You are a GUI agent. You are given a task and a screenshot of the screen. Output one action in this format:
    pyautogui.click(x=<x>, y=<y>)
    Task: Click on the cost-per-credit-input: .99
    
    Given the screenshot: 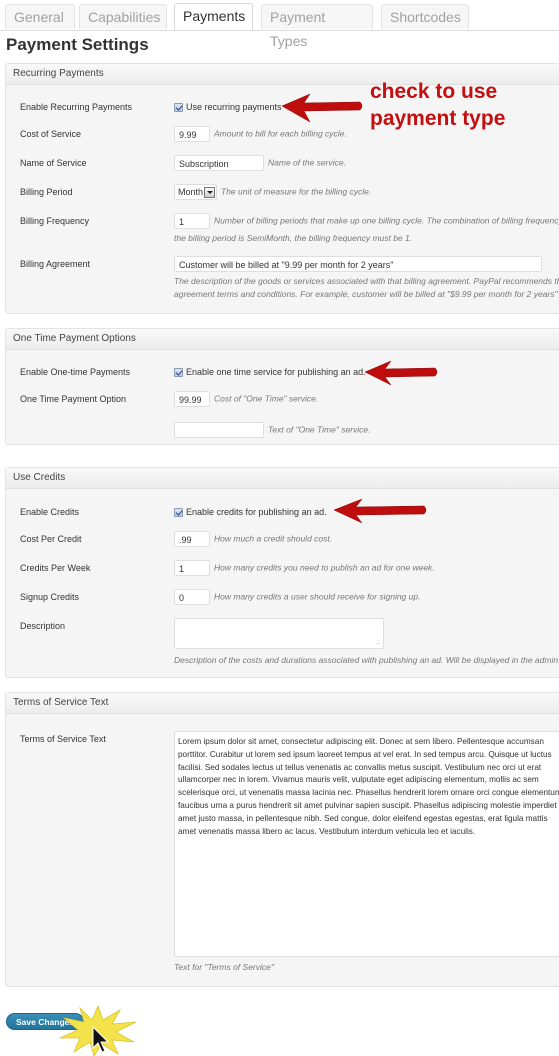 What is the action you would take?
    pyautogui.click(x=192, y=539)
    